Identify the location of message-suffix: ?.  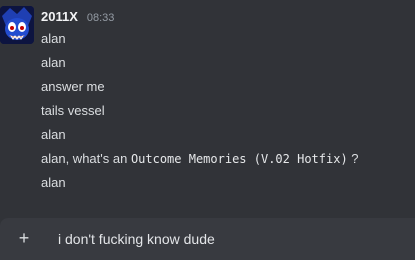
(353, 158).